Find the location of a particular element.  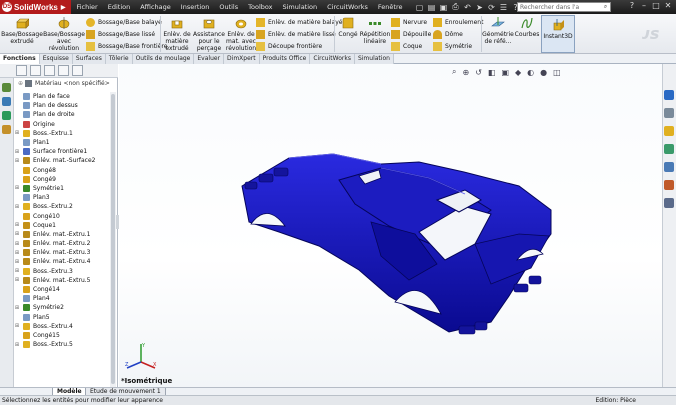

draft-button: Dépouille is located at coordinates (411, 34).